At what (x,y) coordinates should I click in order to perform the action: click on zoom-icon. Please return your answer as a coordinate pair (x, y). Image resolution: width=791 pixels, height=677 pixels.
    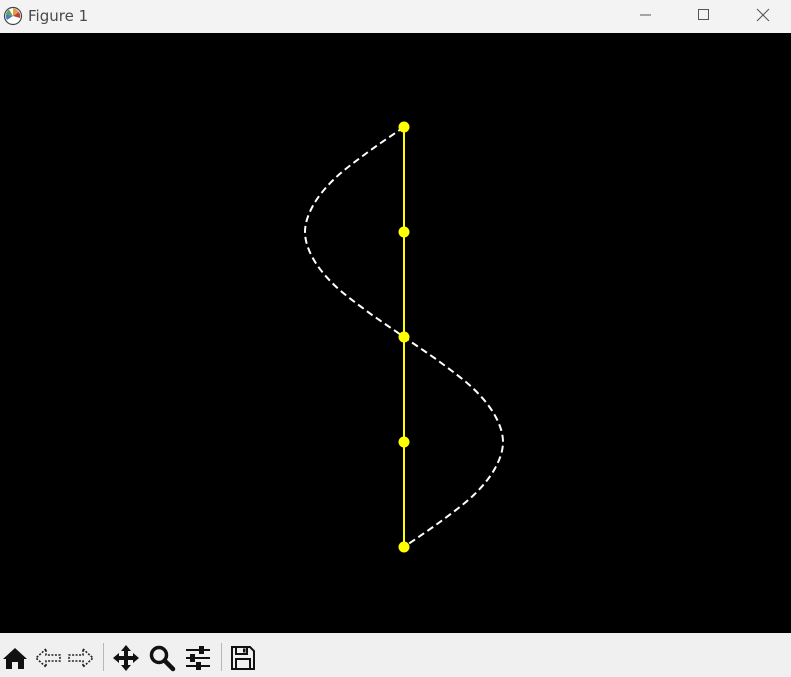
    Looking at the image, I should click on (162, 658).